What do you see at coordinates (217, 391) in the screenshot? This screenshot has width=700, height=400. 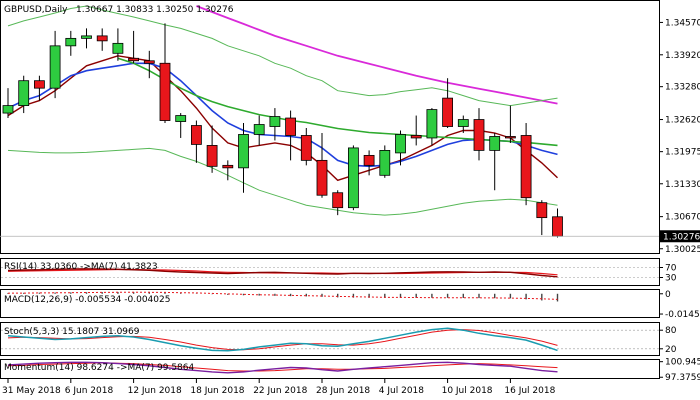 I see `time-tick-label: 18 Jun 2018` at bounding box center [217, 391].